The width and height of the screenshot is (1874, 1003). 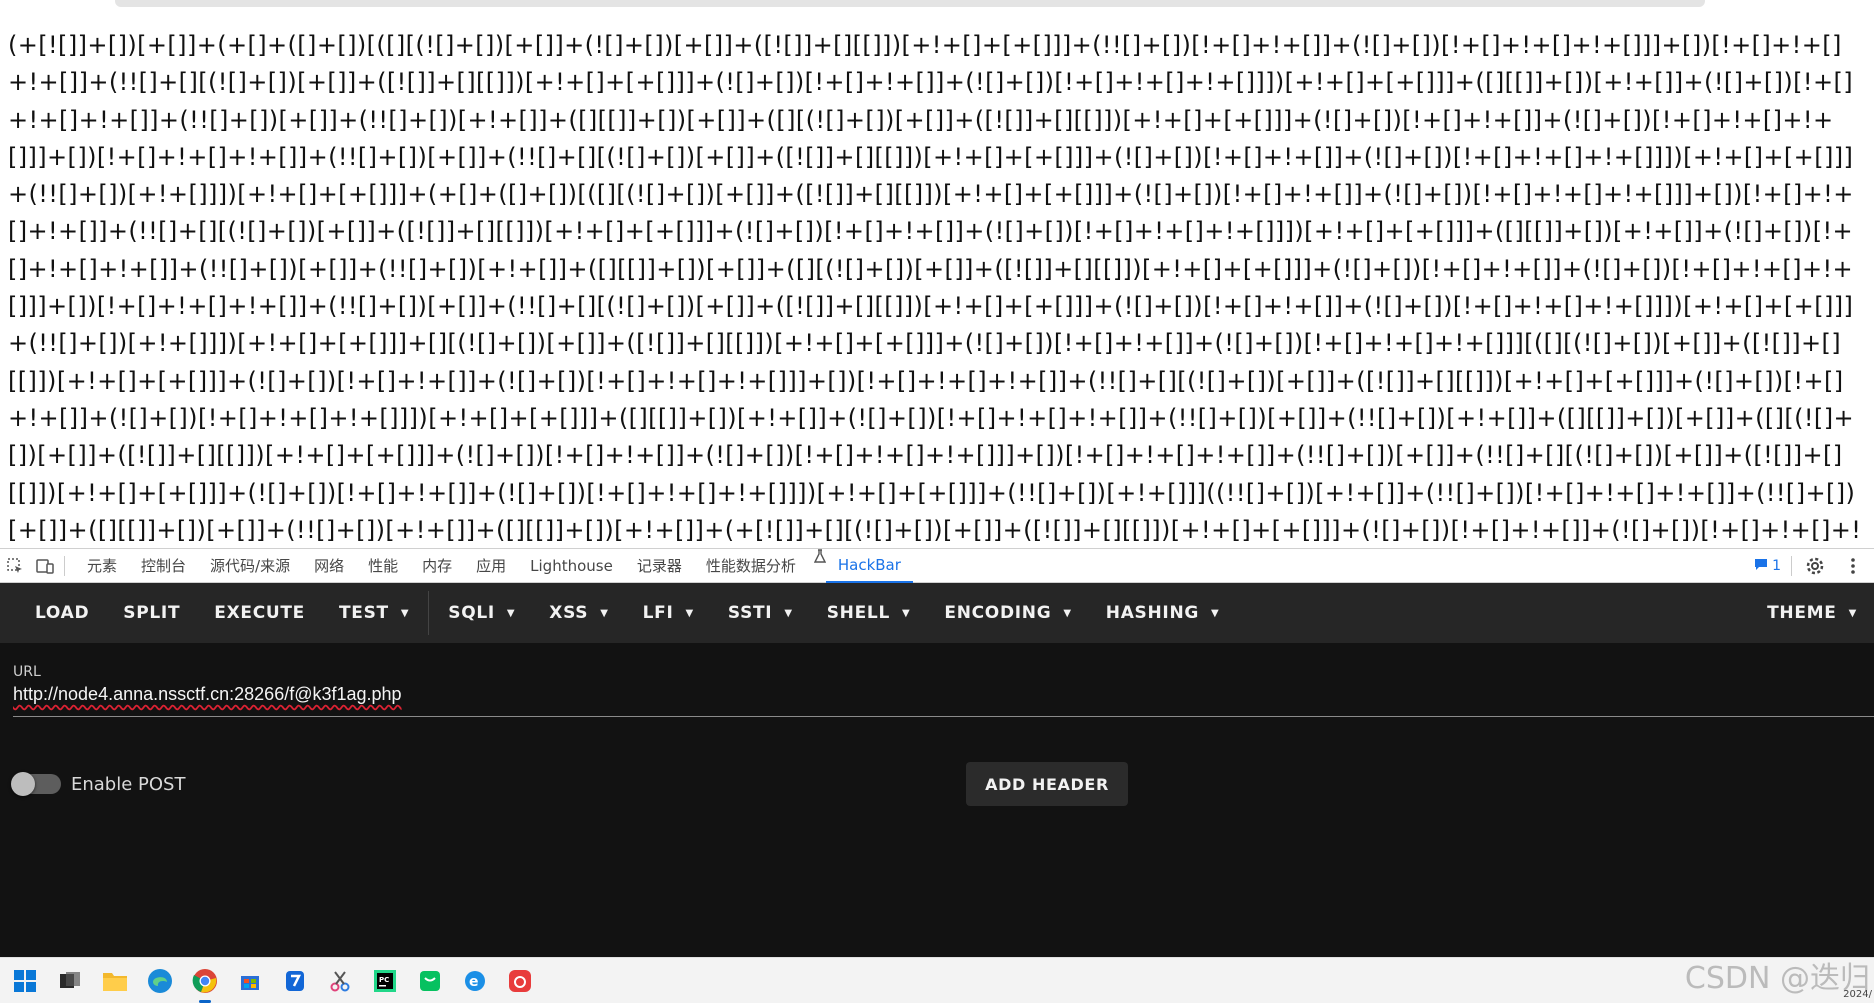 I want to click on windows-start-icon, so click(x=25, y=981).